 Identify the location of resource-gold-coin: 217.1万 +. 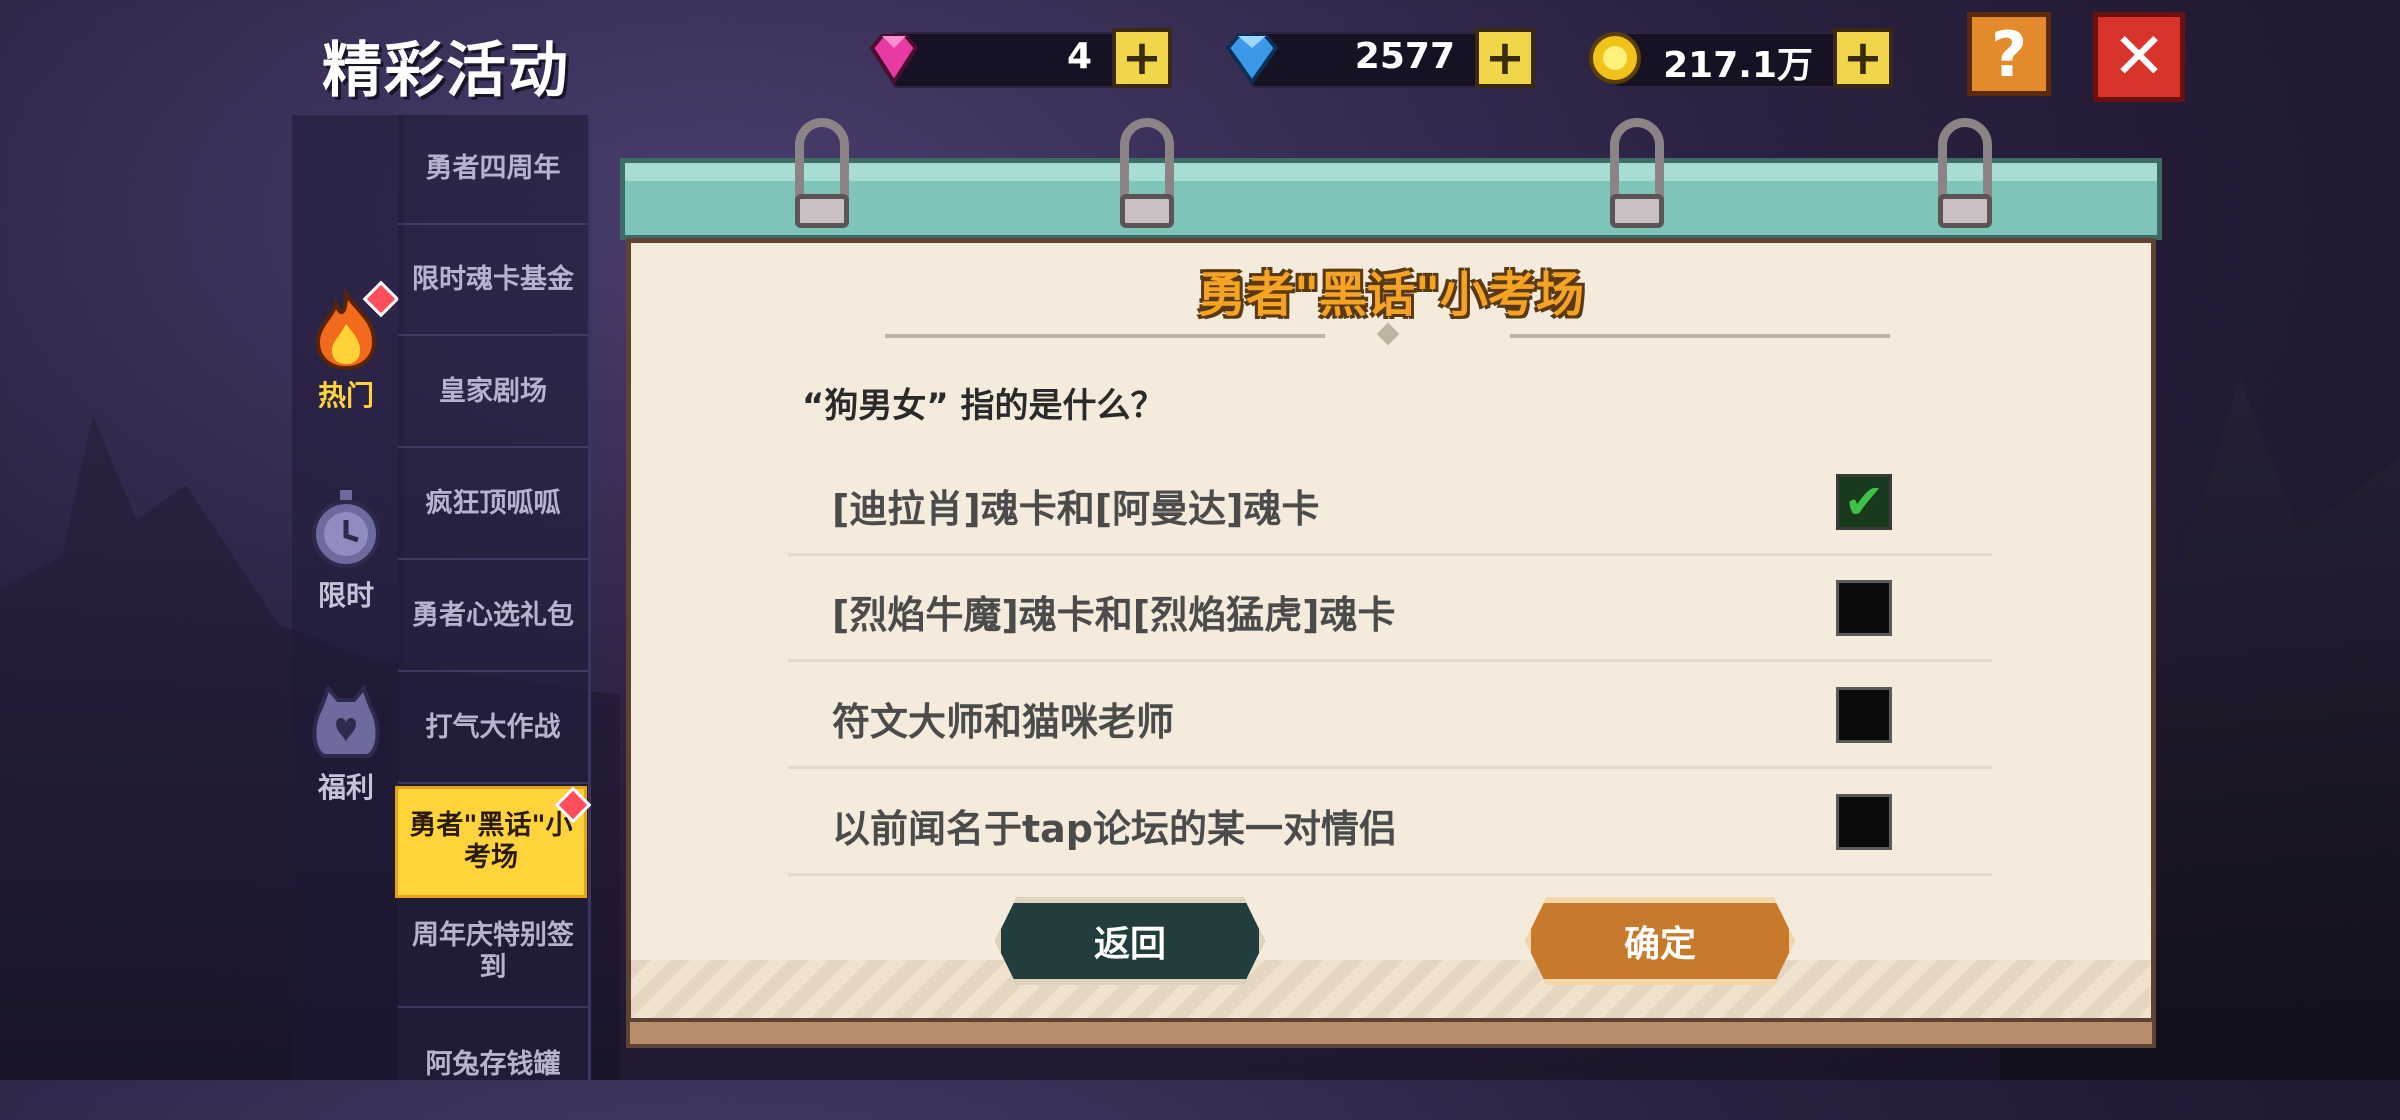
(1738, 58).